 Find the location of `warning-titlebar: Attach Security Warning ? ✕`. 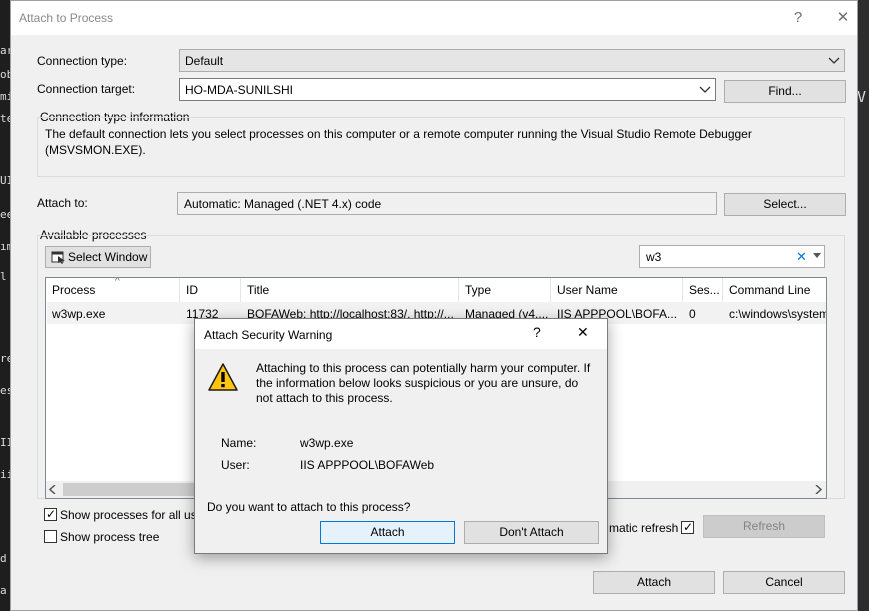

warning-titlebar: Attach Security Warning ? ✕ is located at coordinates (401, 334).